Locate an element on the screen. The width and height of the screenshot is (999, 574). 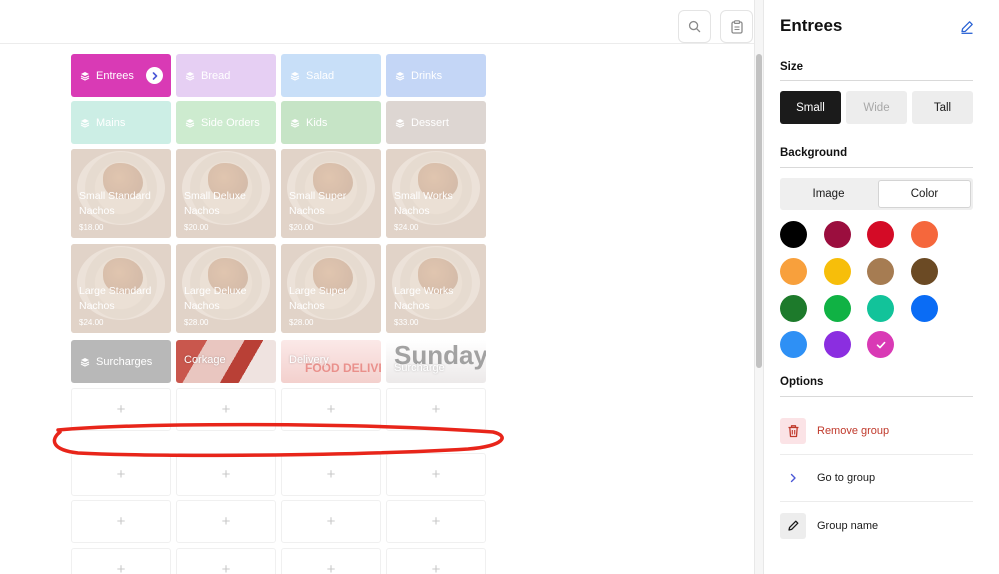
go-to-group-option: Go to group is located at coordinates (876, 478).